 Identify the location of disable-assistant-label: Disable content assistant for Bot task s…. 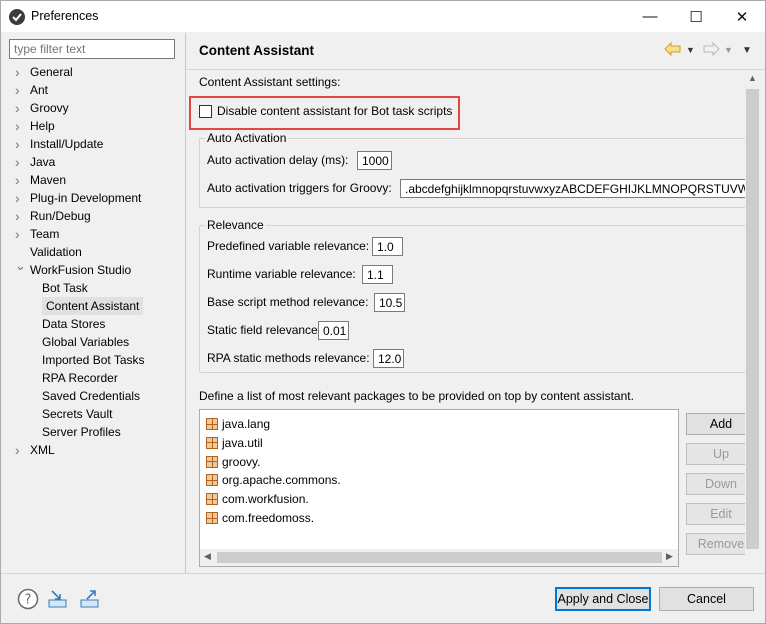
(334, 111).